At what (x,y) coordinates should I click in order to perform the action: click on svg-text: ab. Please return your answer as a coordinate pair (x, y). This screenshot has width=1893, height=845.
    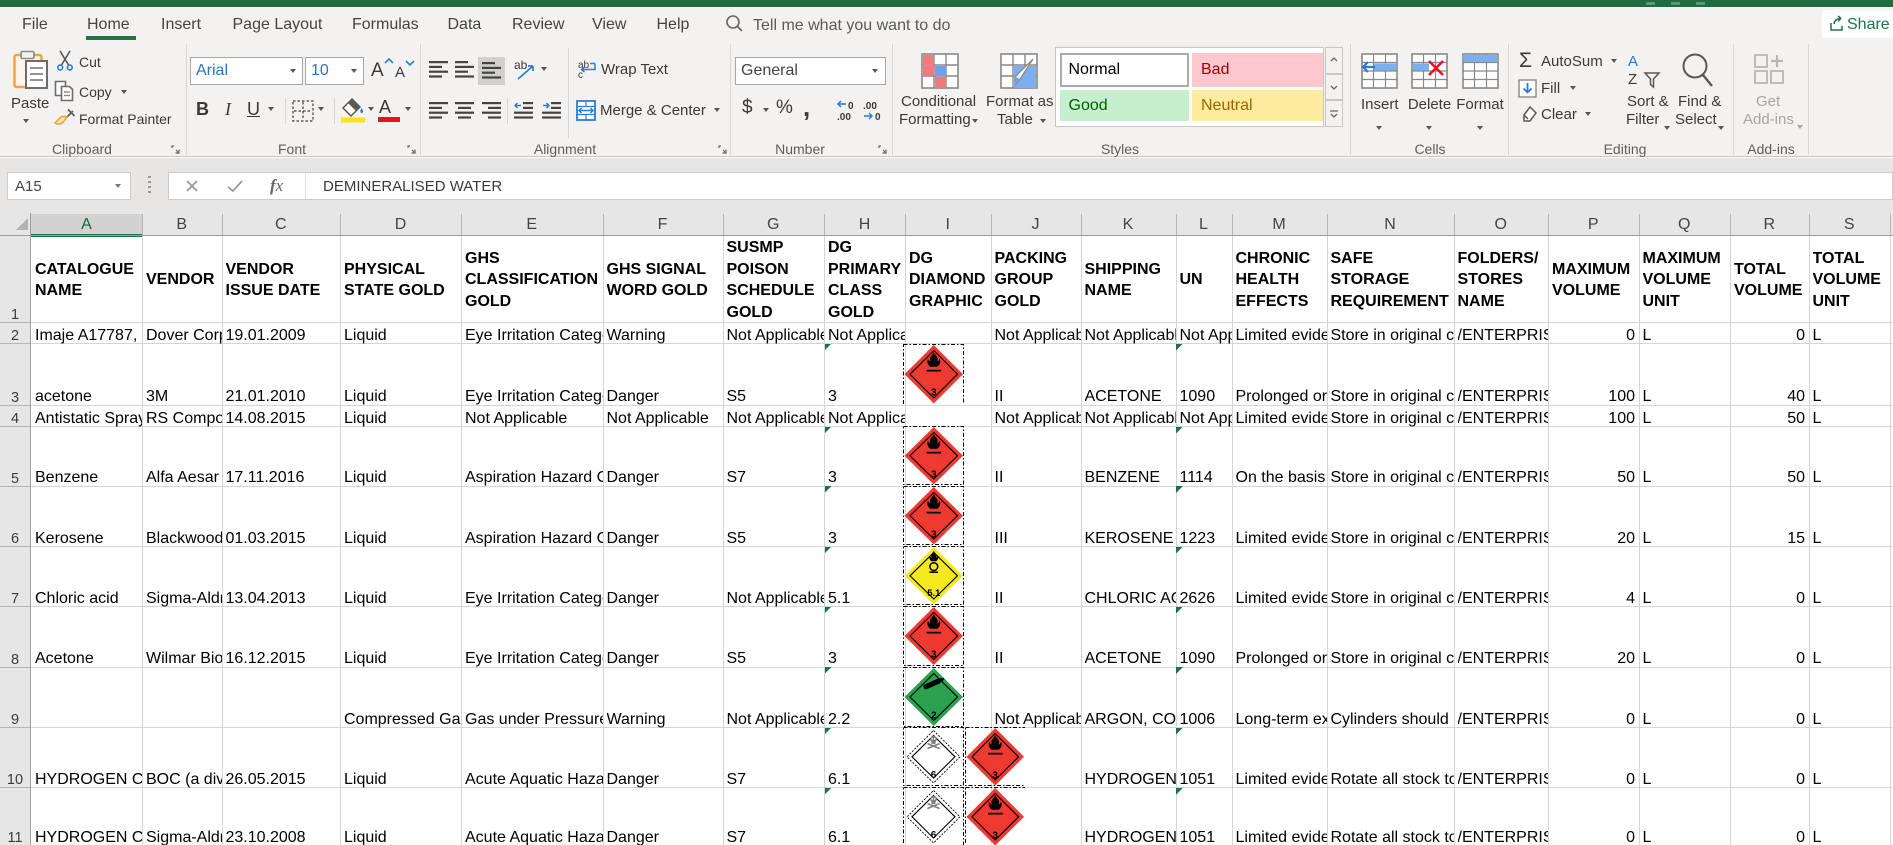
    Looking at the image, I should click on (521, 65).